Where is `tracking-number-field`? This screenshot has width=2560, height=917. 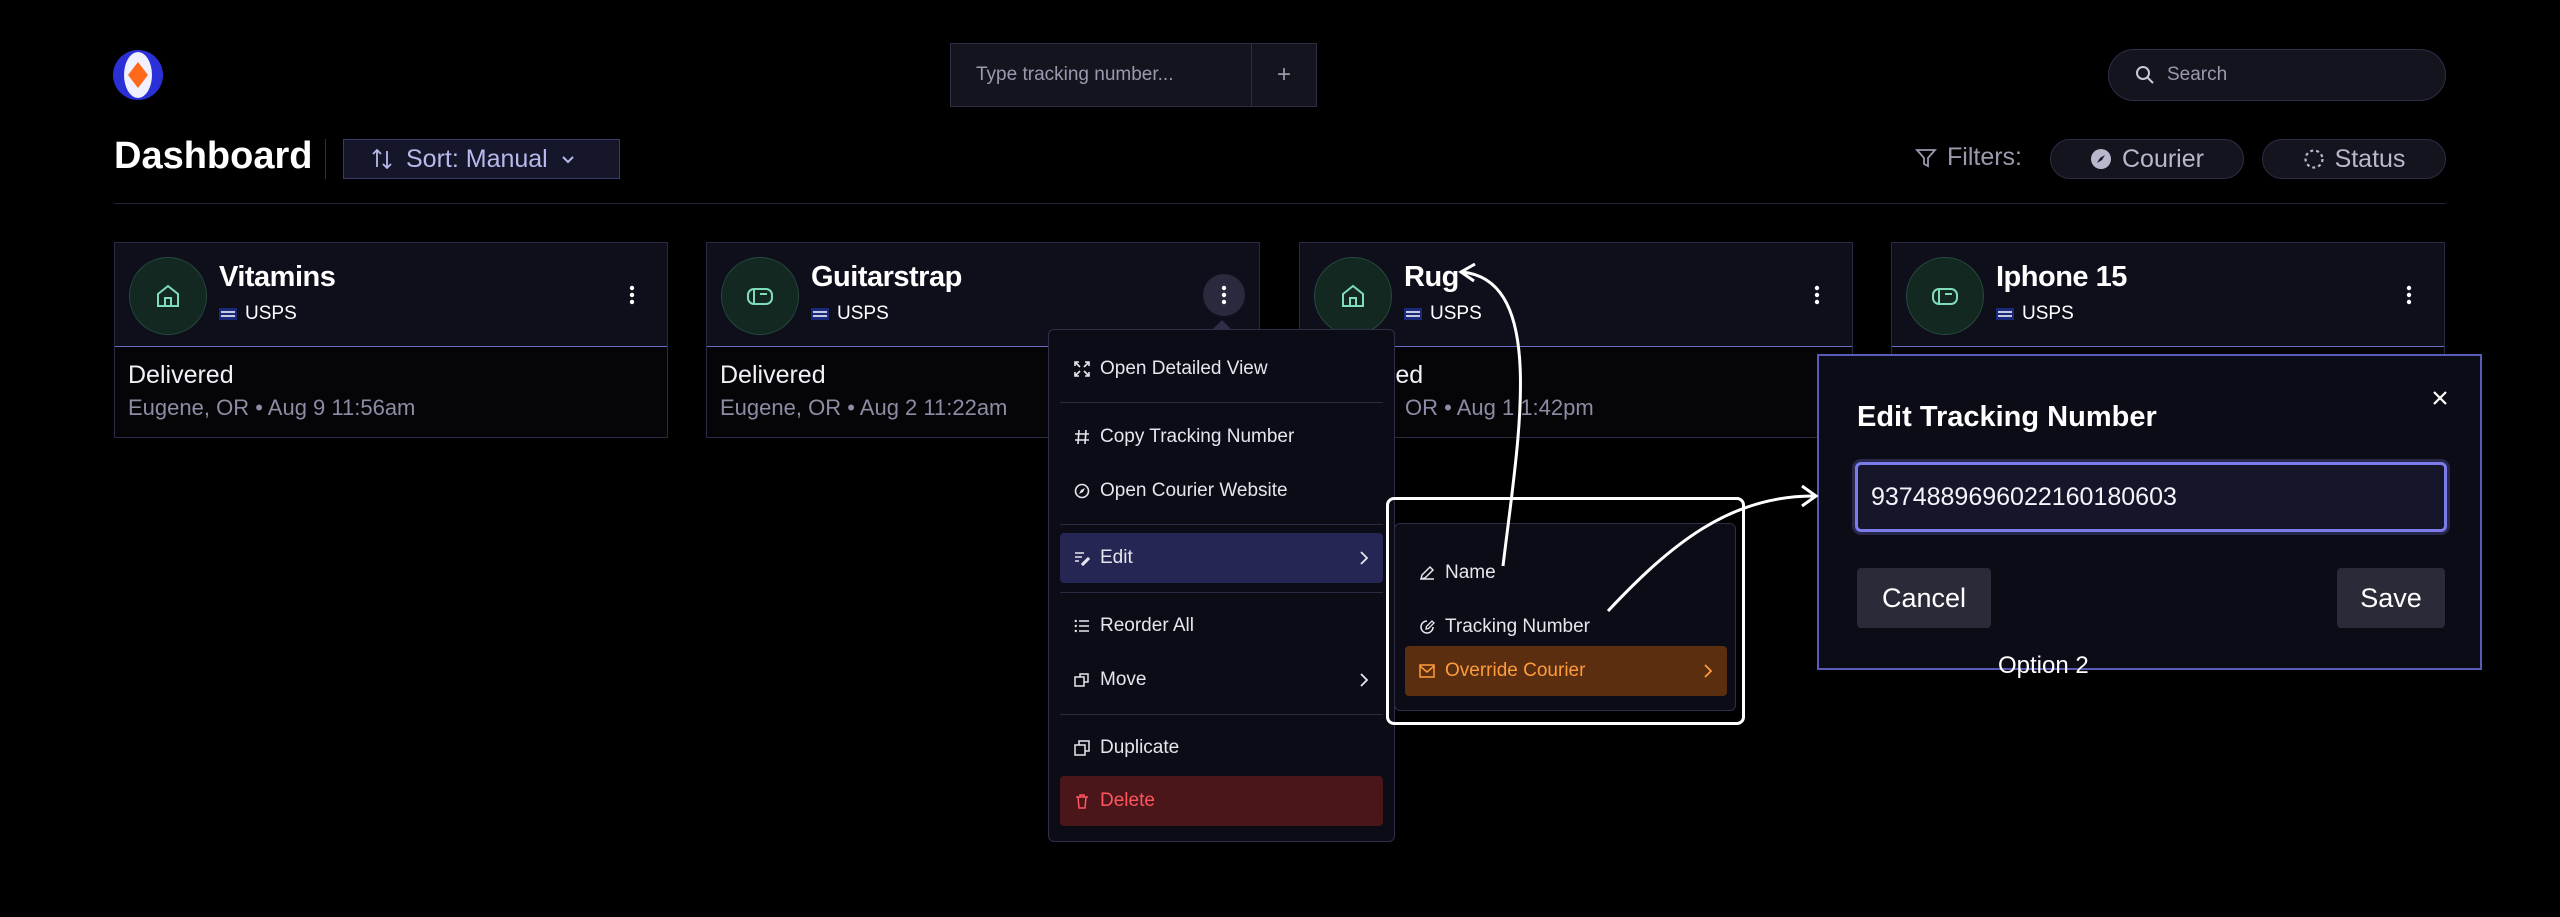 tracking-number-field is located at coordinates (2151, 497).